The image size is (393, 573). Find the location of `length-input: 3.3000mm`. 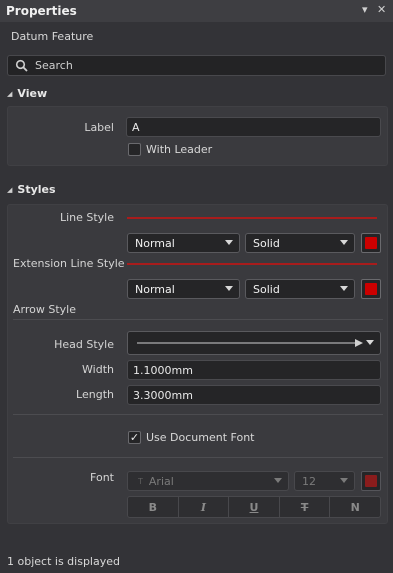

length-input: 3.3000mm is located at coordinates (254, 395).